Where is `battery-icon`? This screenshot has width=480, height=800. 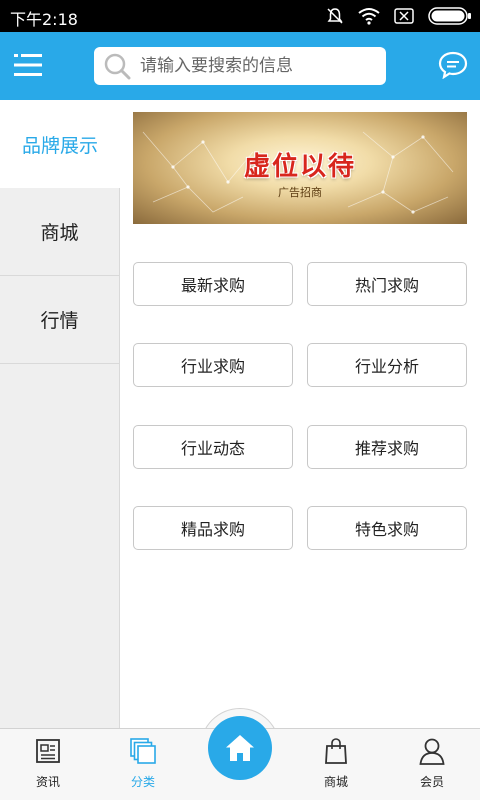 battery-icon is located at coordinates (449, 16).